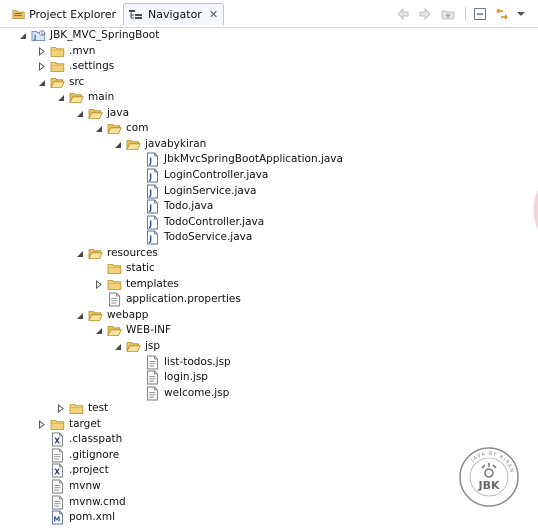  Describe the element at coordinates (85, 485) in the screenshot. I see `tree-item-label: mvnw` at that location.